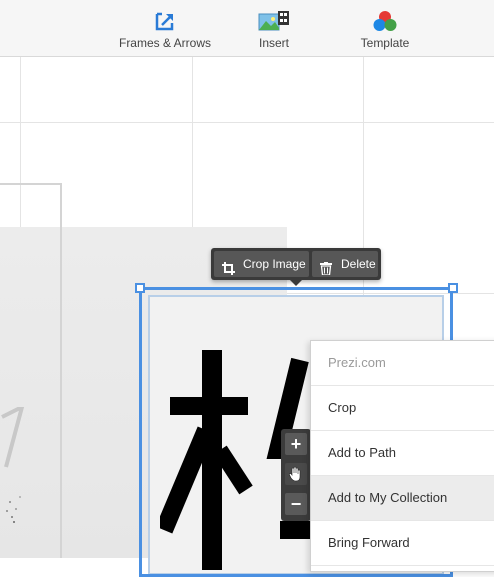  Describe the element at coordinates (402, 363) in the screenshot. I see `context-menu-header: Prezi.com` at that location.